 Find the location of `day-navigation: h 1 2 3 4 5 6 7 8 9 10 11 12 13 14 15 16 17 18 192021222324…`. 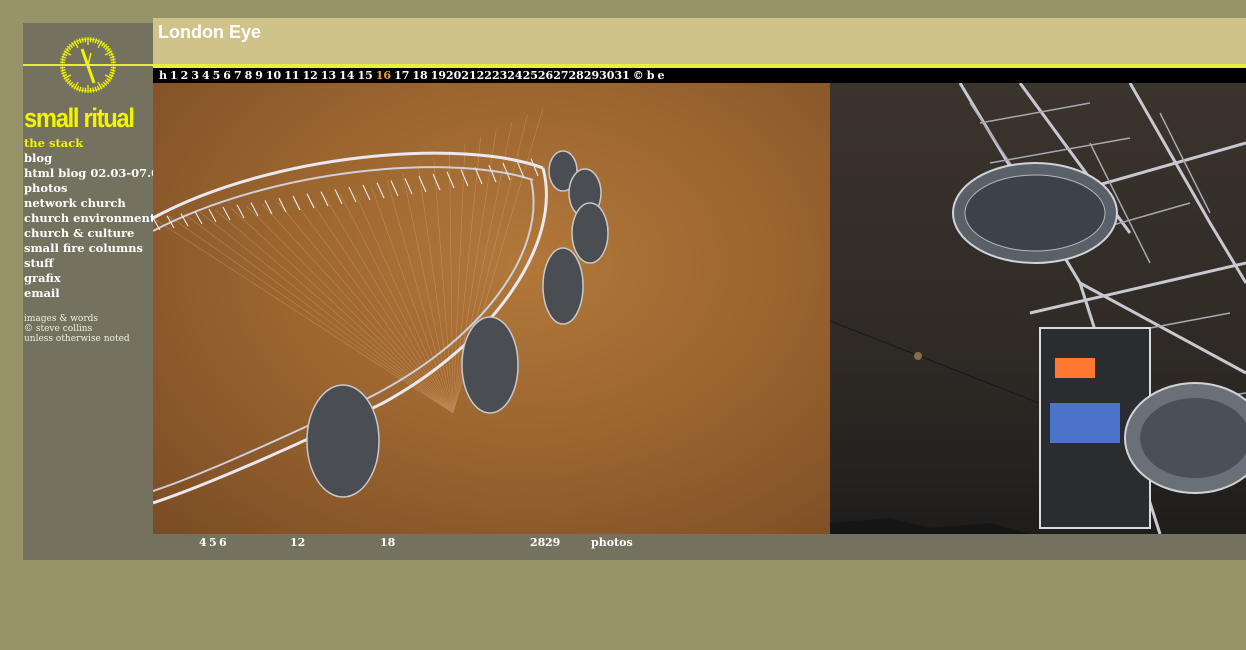

day-navigation: h 1 2 3 4 5 6 7 8 9 10 11 12 13 14 15 16 17 18 192021222324… is located at coordinates (699, 75).